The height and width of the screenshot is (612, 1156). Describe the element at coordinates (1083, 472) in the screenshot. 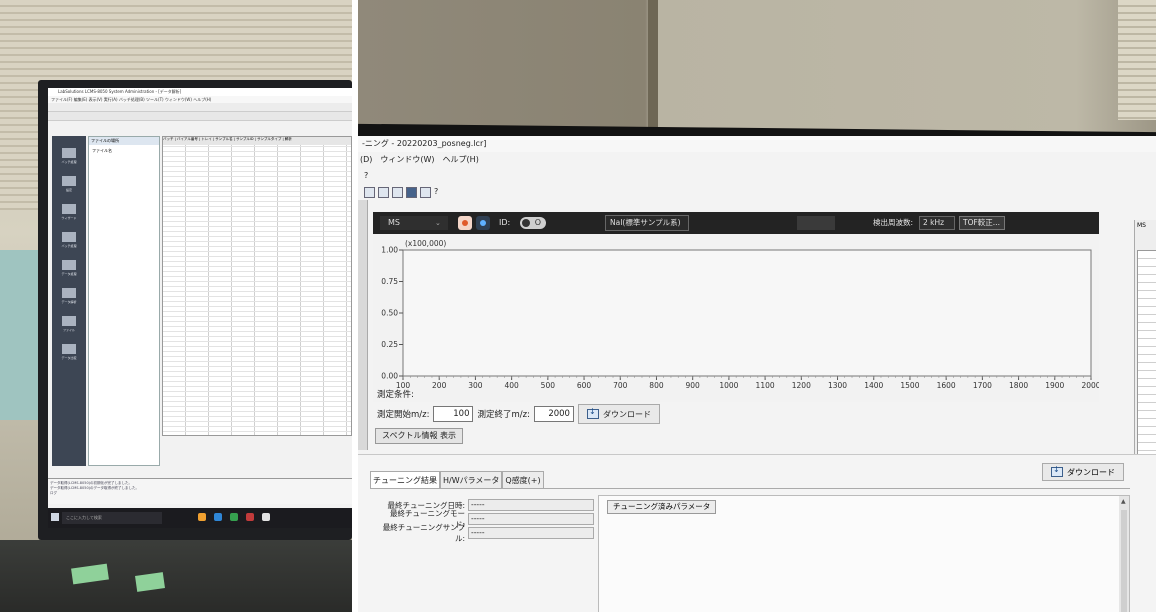

I see `tuning-download-button: ダウンロード` at that location.